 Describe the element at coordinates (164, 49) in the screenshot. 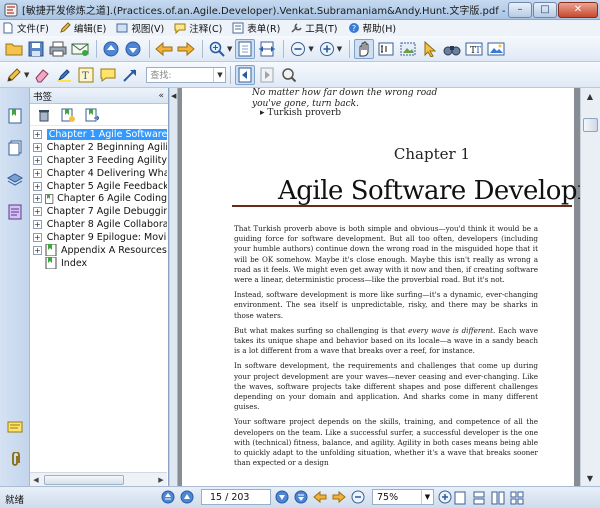

I see `back-button` at that location.